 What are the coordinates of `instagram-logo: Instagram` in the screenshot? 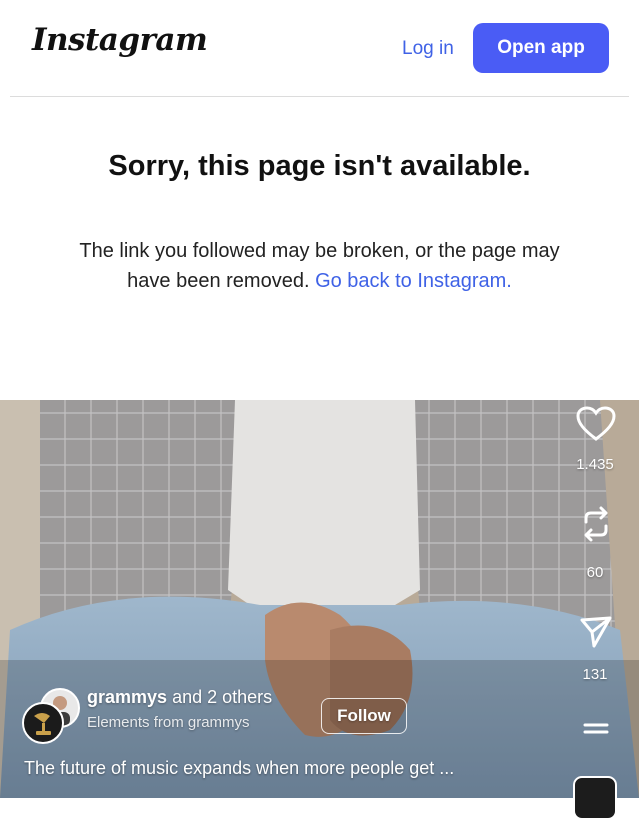 It's located at (120, 40).